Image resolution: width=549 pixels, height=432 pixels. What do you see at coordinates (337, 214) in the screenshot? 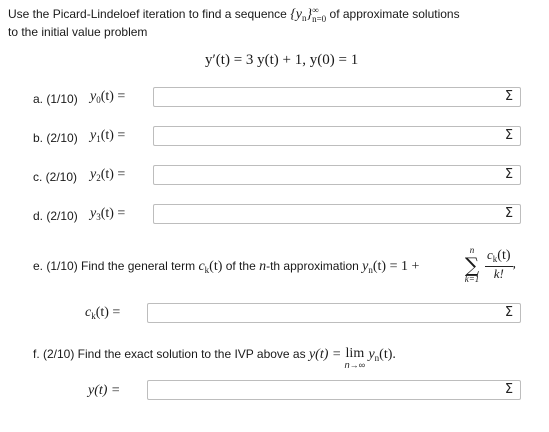
I see `part-d-answer-input` at bounding box center [337, 214].